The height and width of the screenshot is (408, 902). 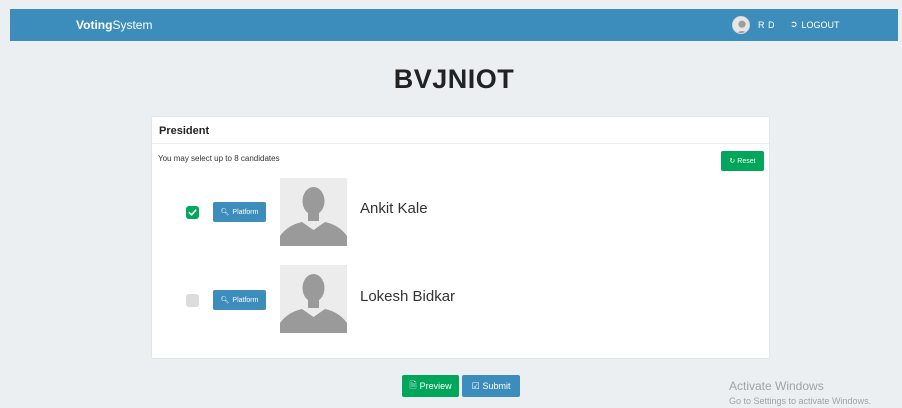 I want to click on watermark-subtitle: Go to Settings to activate Windows., so click(x=800, y=401).